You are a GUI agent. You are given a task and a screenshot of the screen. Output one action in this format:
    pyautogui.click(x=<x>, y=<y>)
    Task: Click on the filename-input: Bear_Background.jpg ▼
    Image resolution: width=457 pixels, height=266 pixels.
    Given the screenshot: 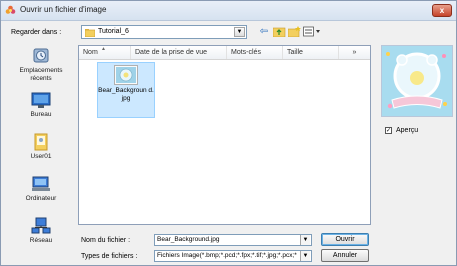 What is the action you would take?
    pyautogui.click(x=233, y=240)
    